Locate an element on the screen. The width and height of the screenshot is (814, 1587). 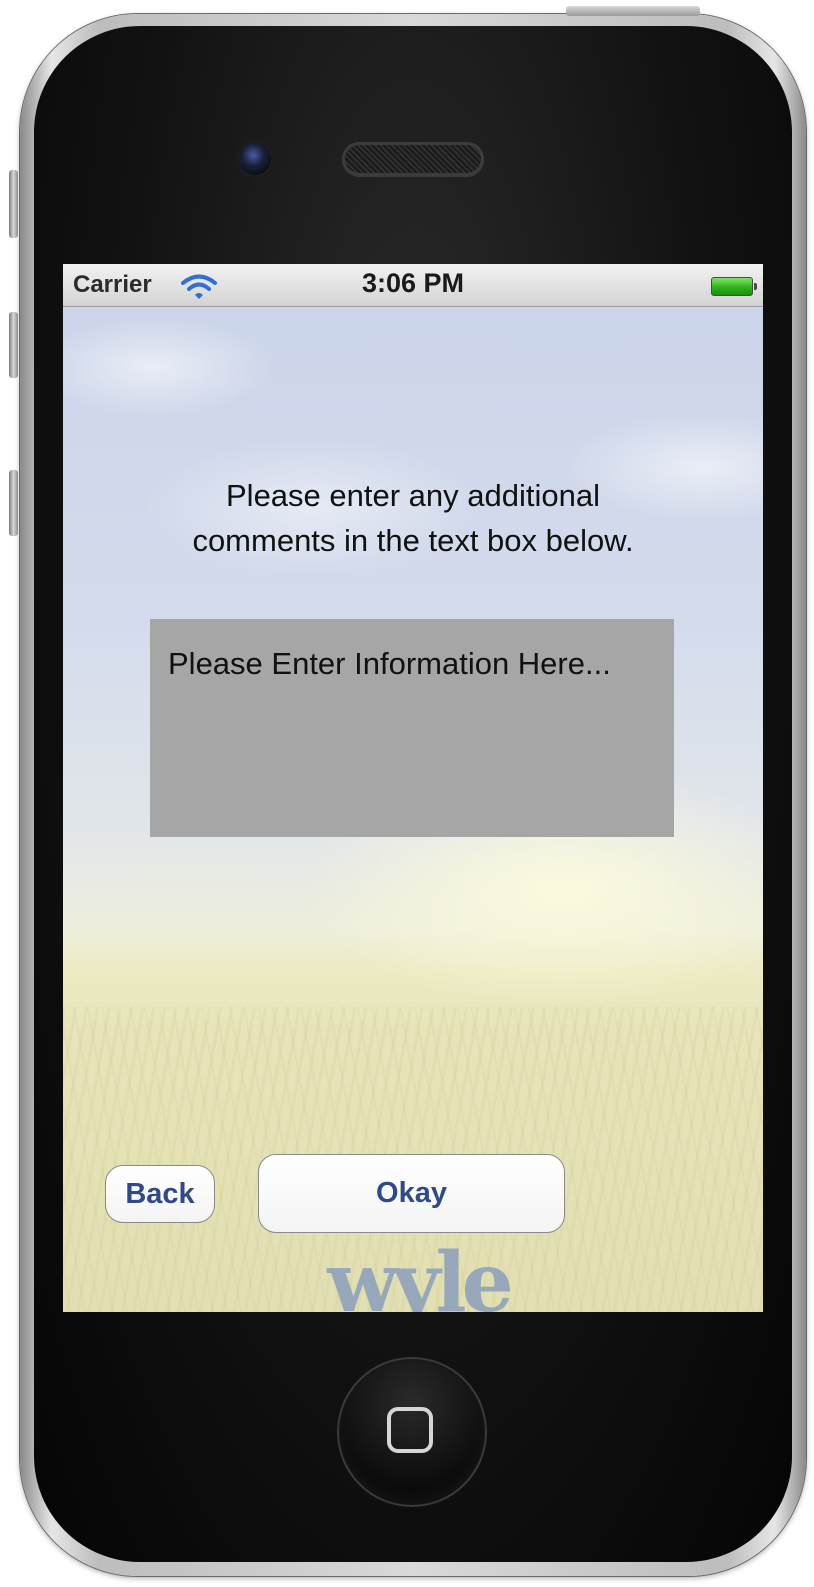
okay-button-label: Okay is located at coordinates (411, 1193).